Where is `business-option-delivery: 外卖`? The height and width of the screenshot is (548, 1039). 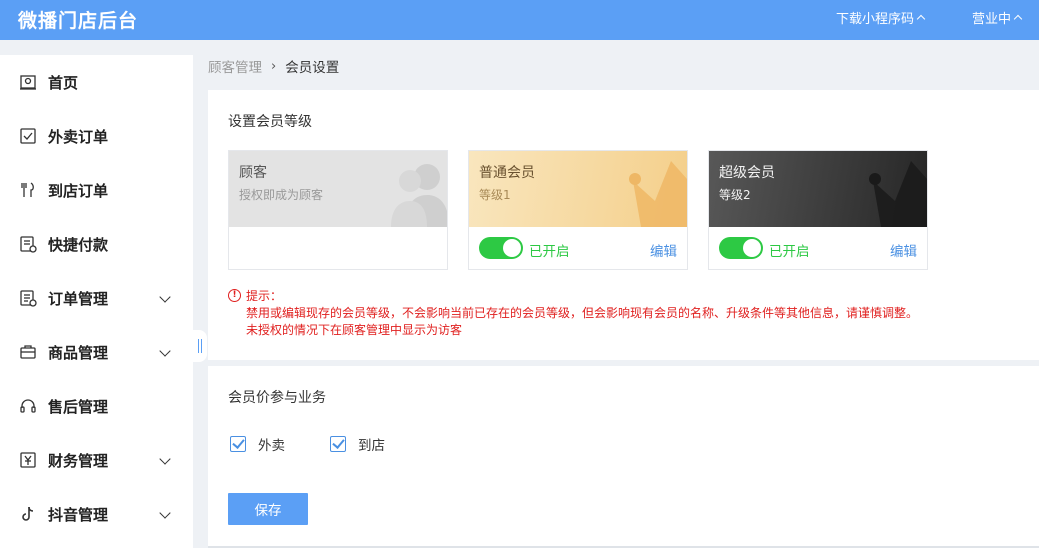
business-option-delivery: 外卖 is located at coordinates (257, 444).